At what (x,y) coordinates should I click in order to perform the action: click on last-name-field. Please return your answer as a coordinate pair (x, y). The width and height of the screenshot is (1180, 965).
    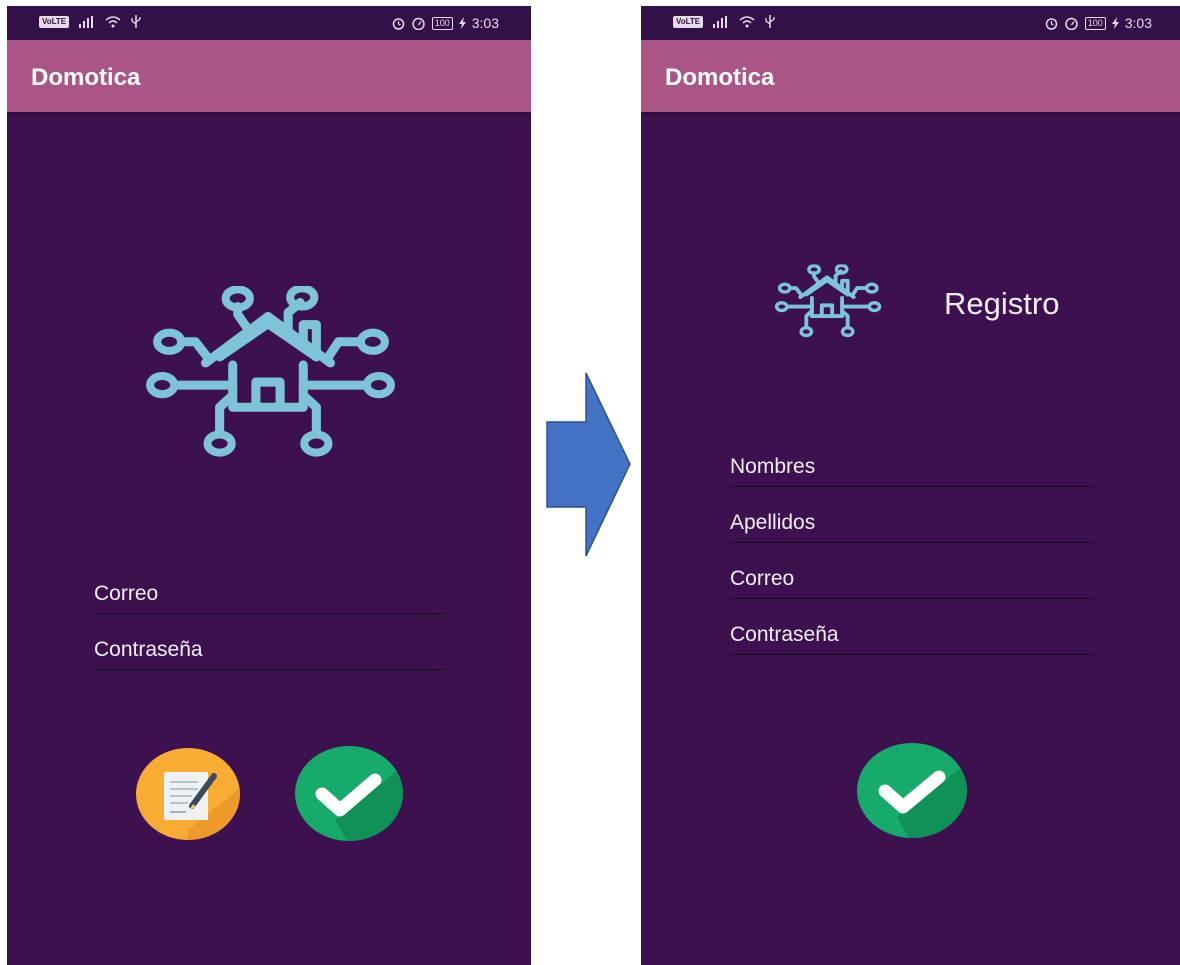
    Looking at the image, I should click on (912, 524).